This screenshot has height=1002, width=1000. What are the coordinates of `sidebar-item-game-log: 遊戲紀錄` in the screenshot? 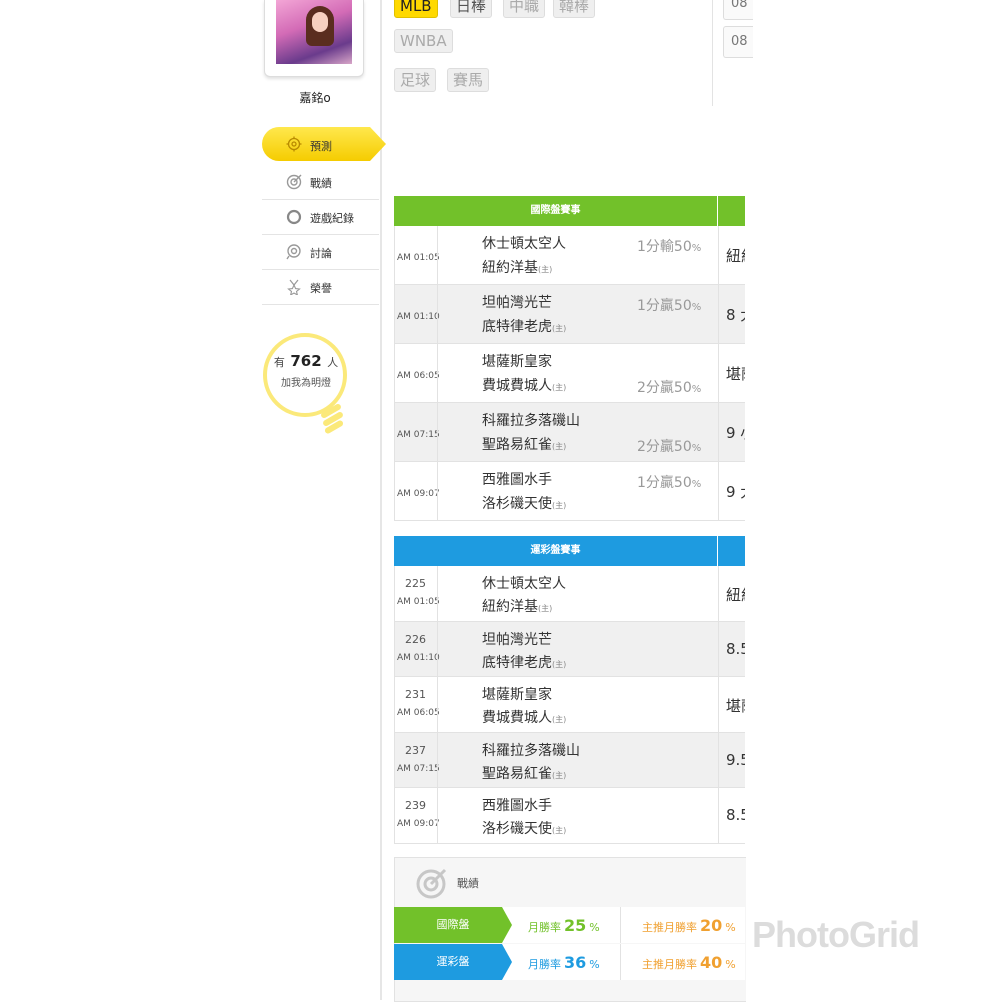 It's located at (320, 217).